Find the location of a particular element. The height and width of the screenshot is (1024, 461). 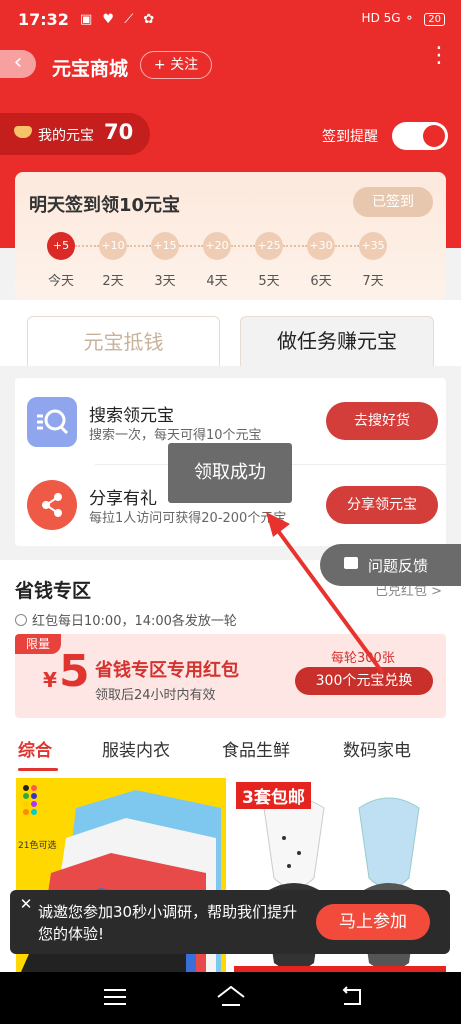

page-title: 元宝商城 is located at coordinates (90, 69).